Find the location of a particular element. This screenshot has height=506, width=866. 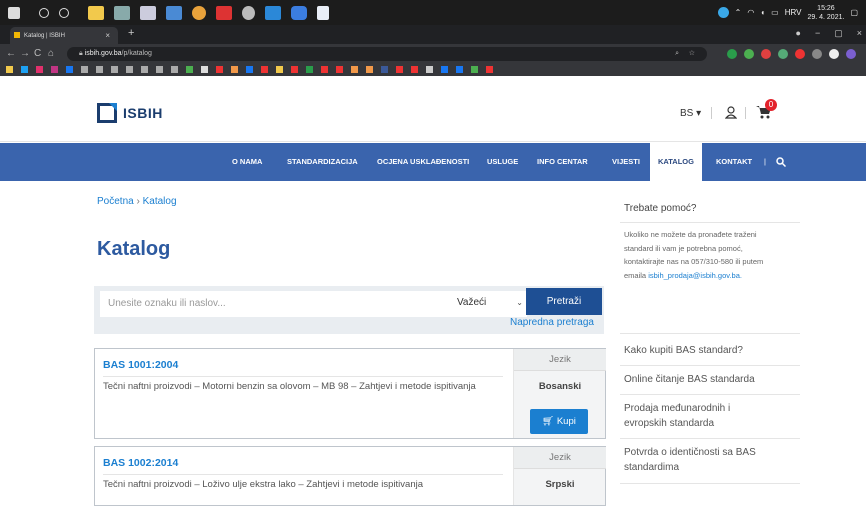

zoom-icon: ⌕ is located at coordinates (677, 54).